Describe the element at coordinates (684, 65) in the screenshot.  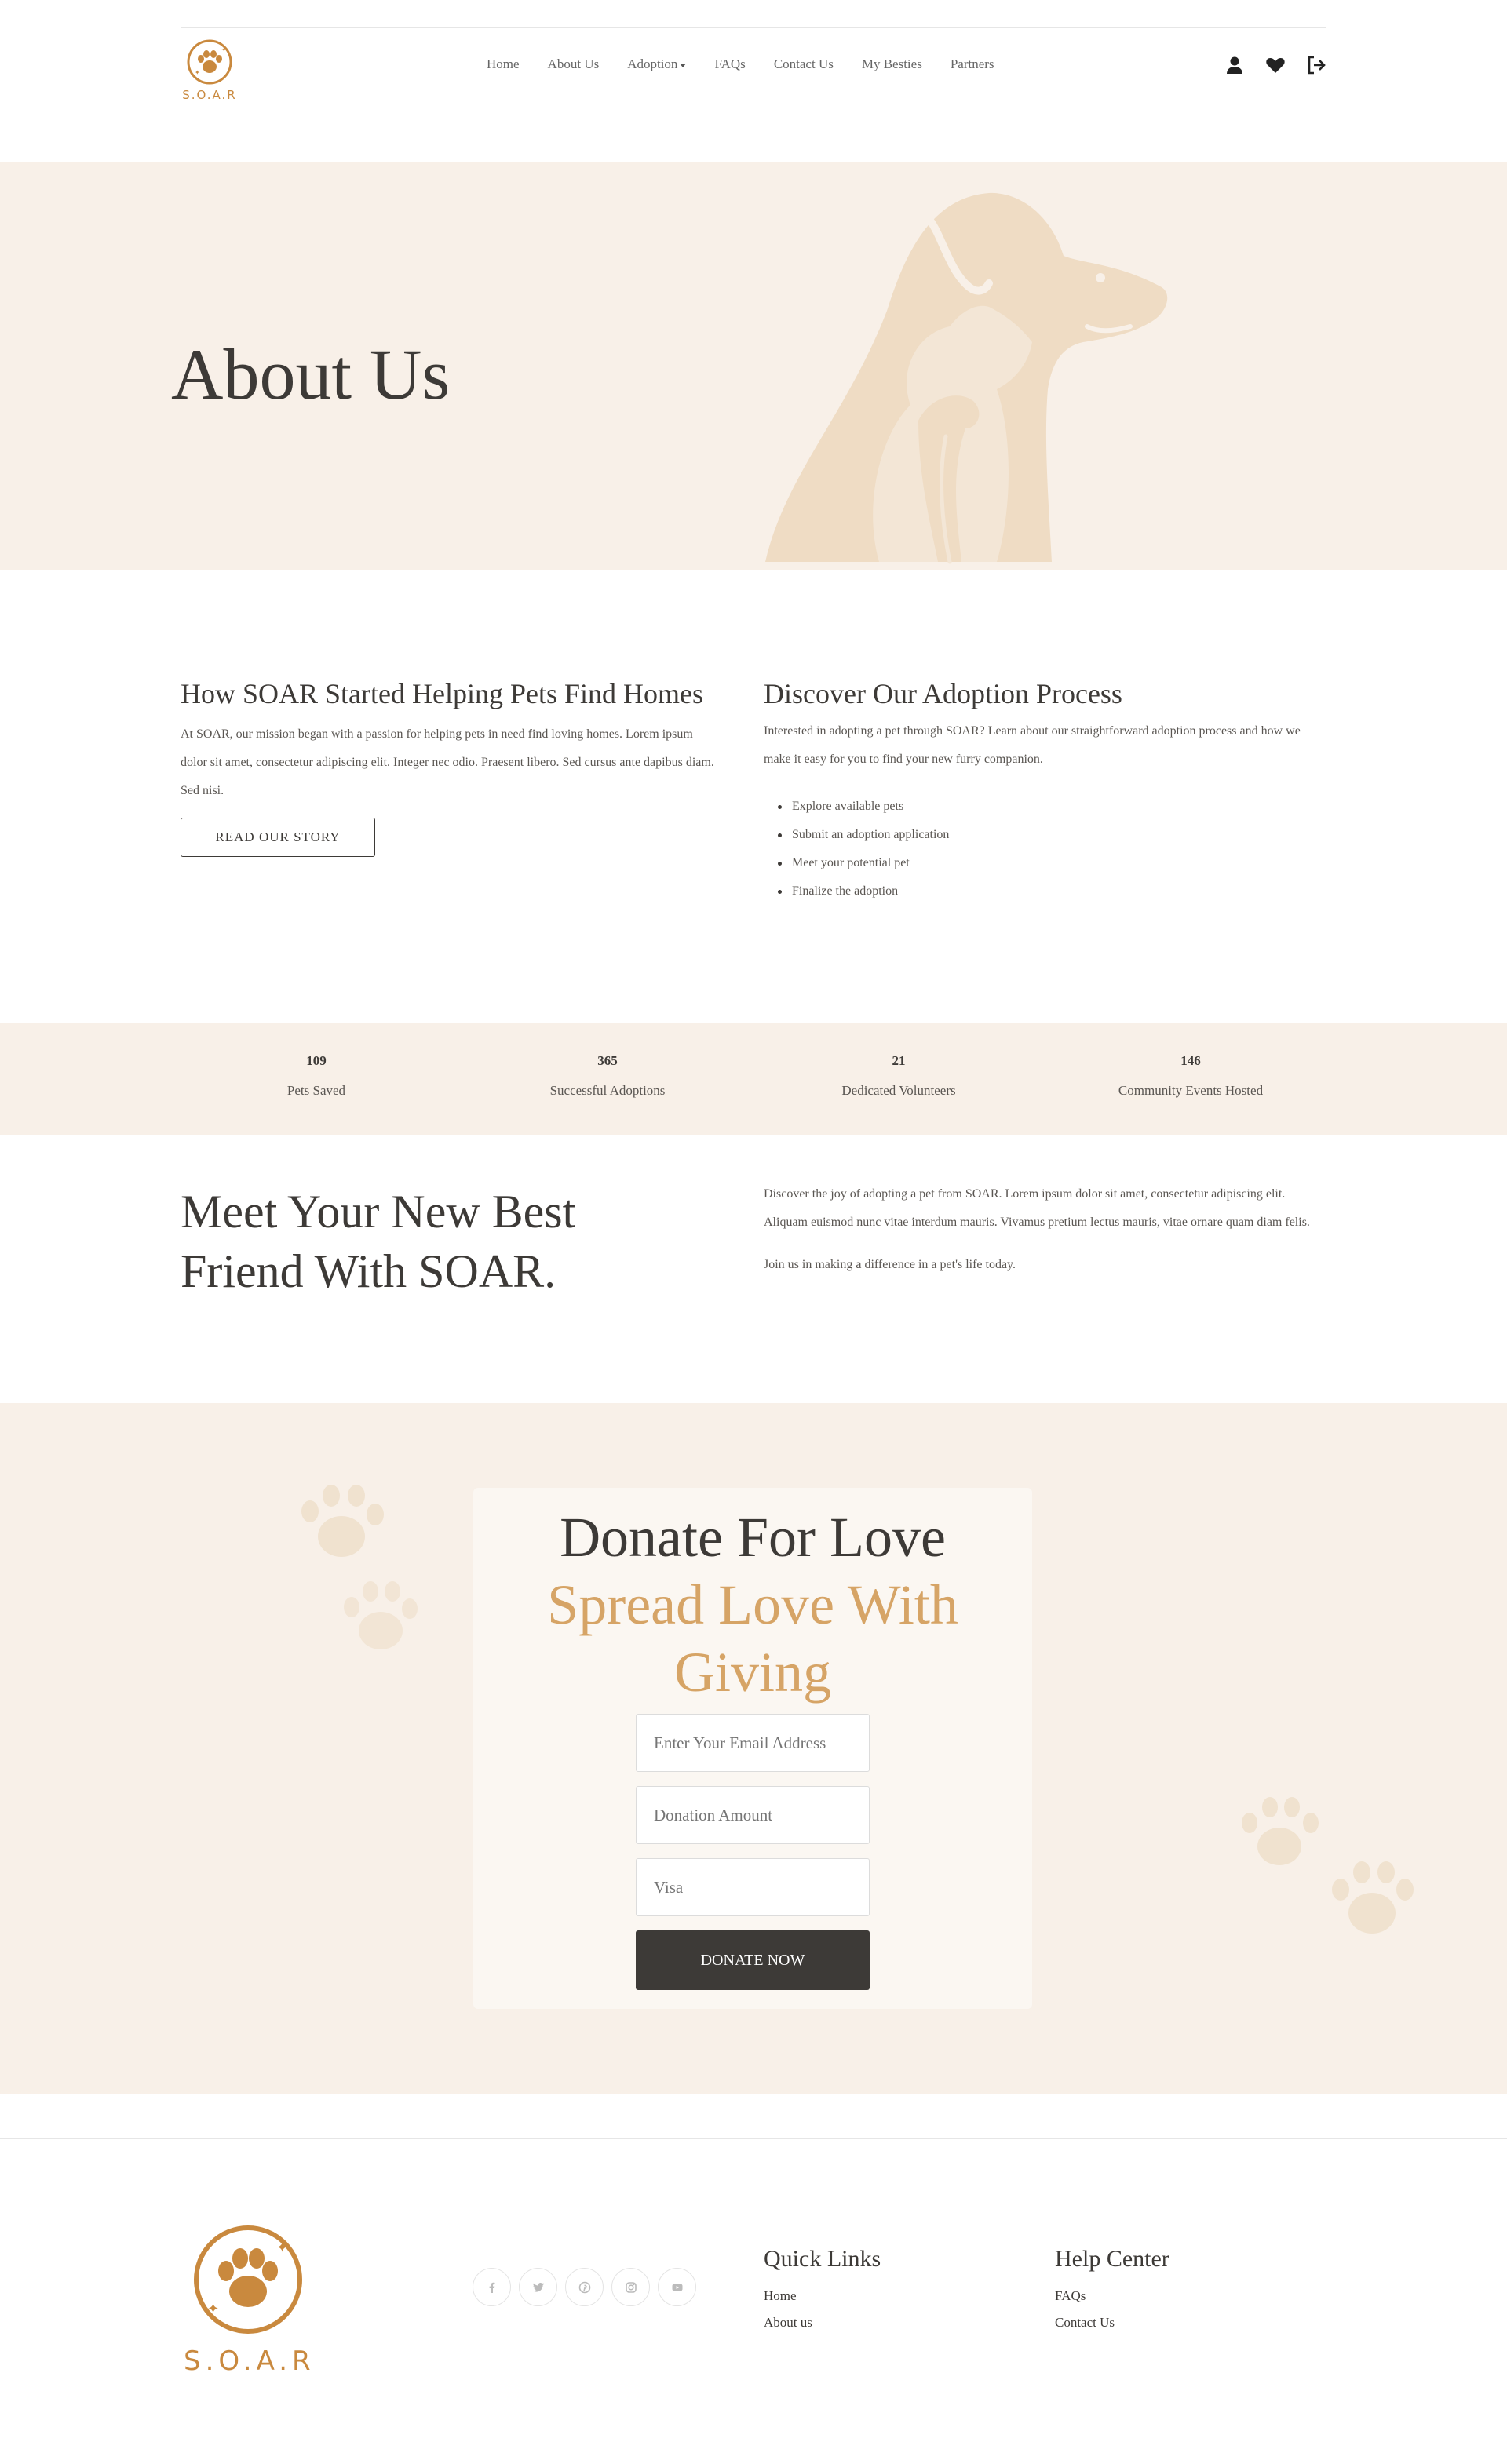
I see `caret-down-icon` at that location.